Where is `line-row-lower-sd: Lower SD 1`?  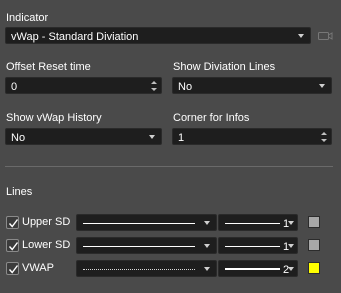
line-row-lower-sd: Lower SD 1 is located at coordinates (171, 245).